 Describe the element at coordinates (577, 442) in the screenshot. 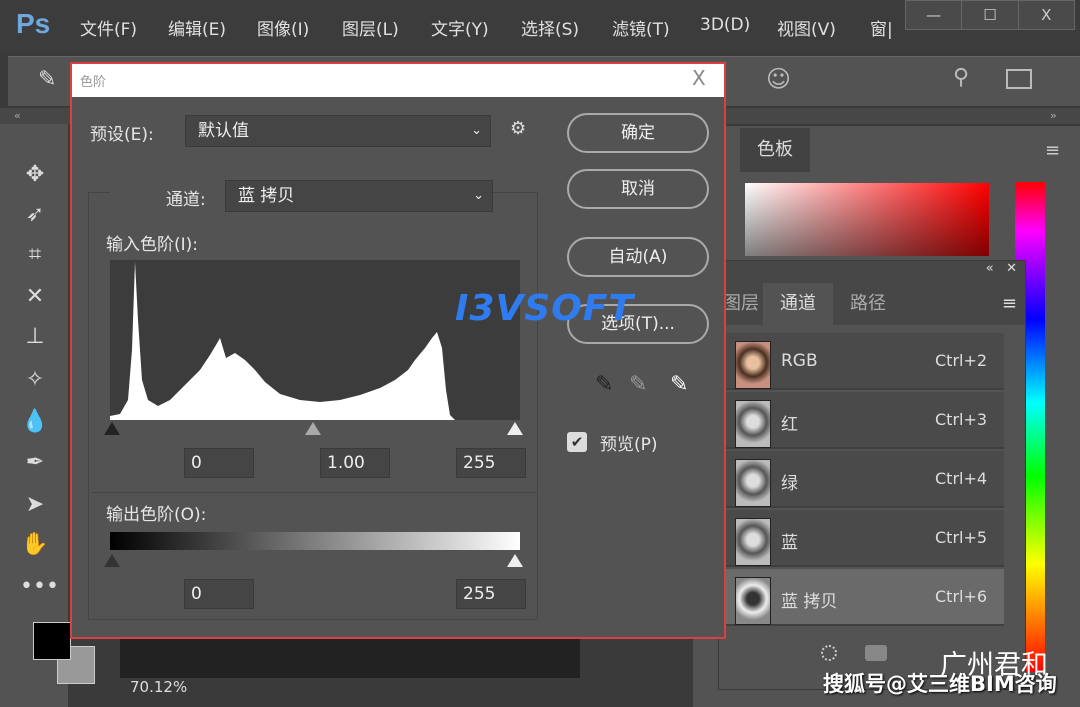

I see `preview-checkbox: ✔` at that location.